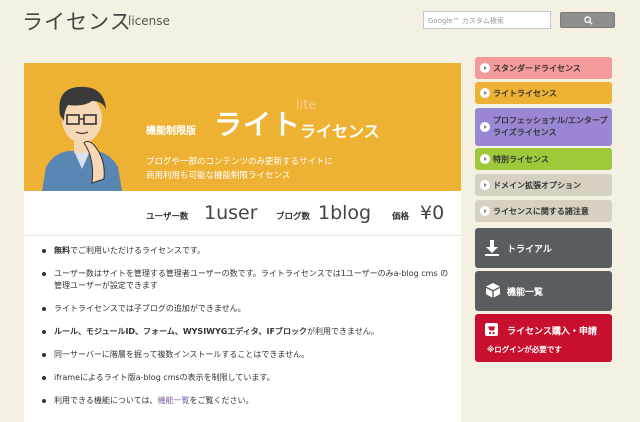 This screenshot has width=640, height=422. Describe the element at coordinates (537, 68) in the screenshot. I see `sidebar-item-label: スタンダードライセンス` at that location.